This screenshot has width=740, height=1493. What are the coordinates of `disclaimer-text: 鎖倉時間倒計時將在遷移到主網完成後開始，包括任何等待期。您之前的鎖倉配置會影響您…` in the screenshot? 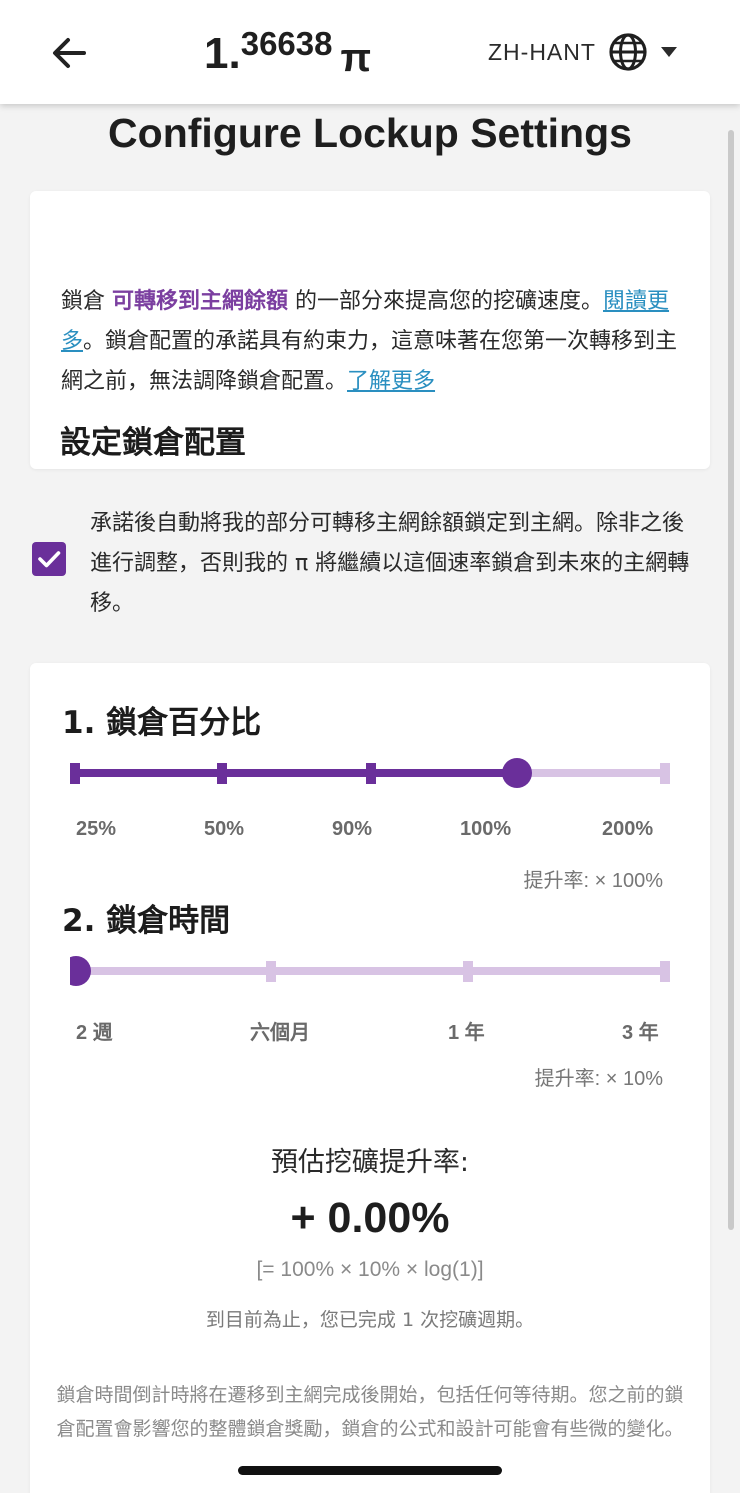 It's located at (370, 1412).